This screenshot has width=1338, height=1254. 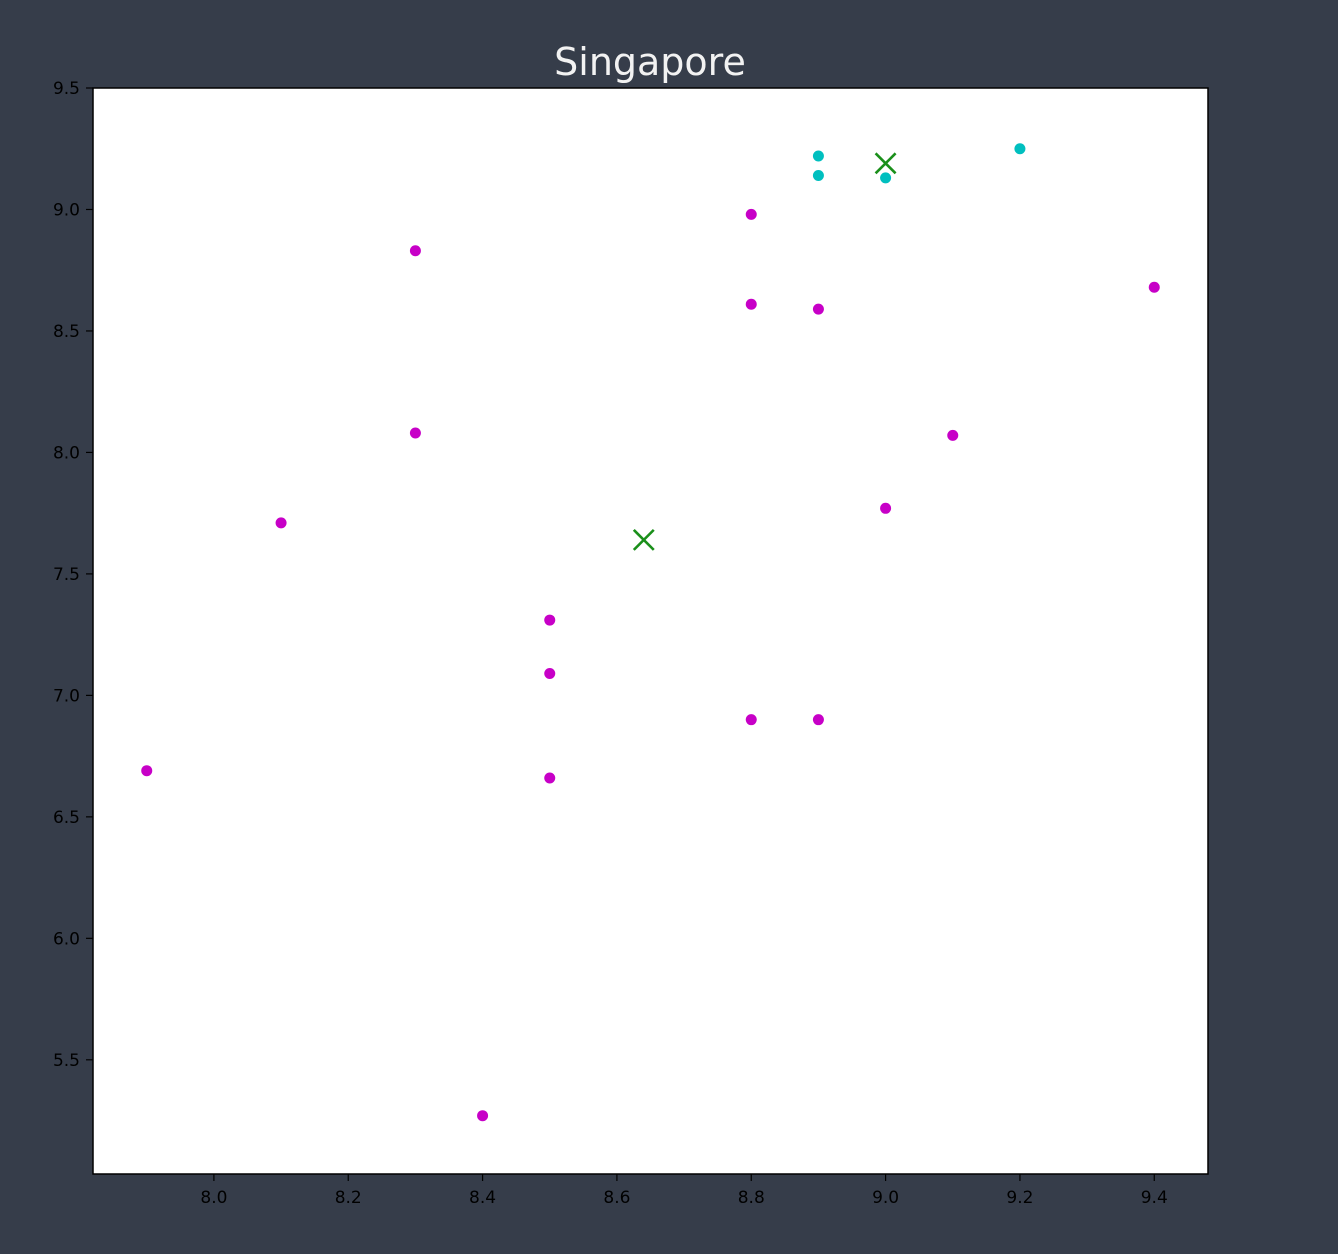 I want to click on y-axis: 5.5 6.0 6.5 7.0 7.5 8.0 8.5 9.0 9.5, so click(x=73, y=575).